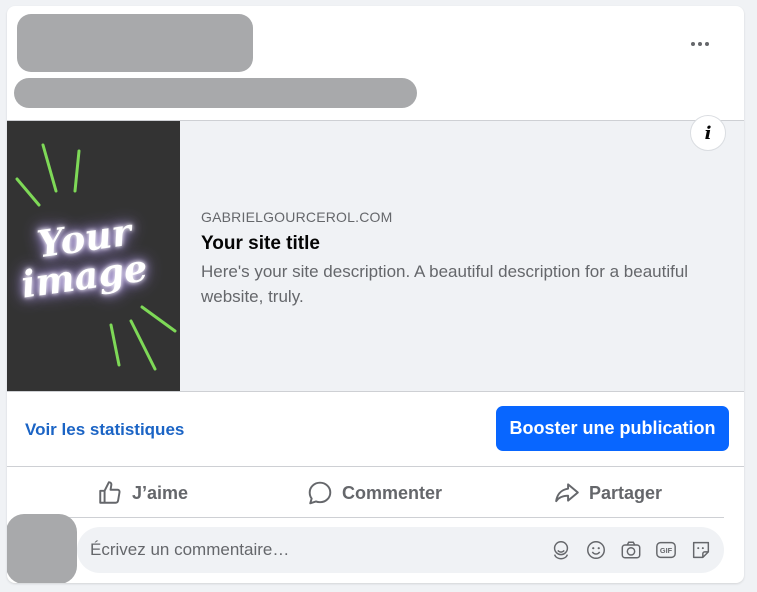  I want to click on share-button: Partager, so click(608, 493).